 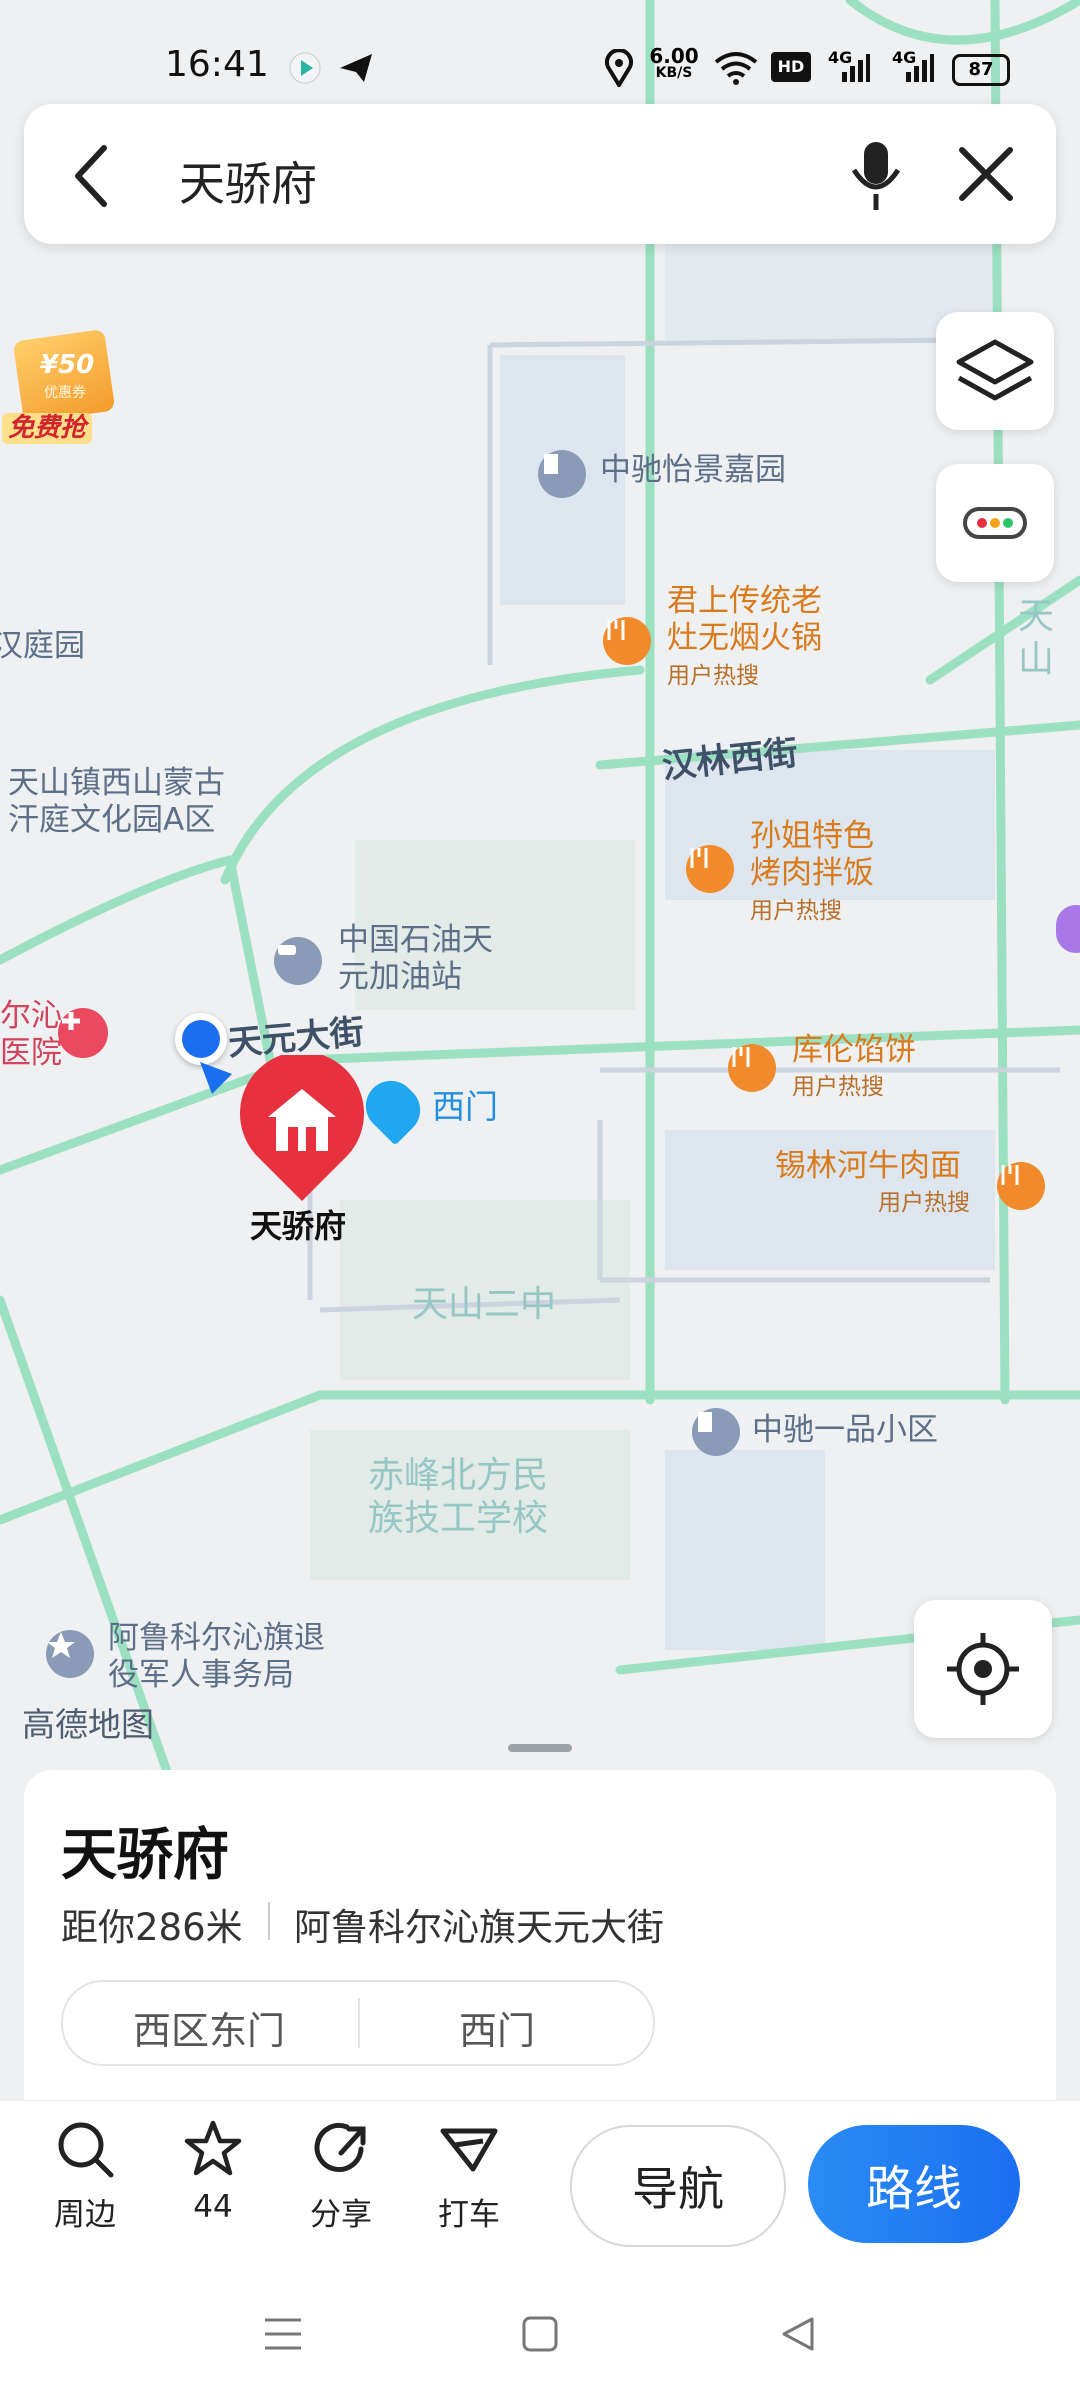 What do you see at coordinates (540, 174) in the screenshot?
I see `search-bar: 天骄府` at bounding box center [540, 174].